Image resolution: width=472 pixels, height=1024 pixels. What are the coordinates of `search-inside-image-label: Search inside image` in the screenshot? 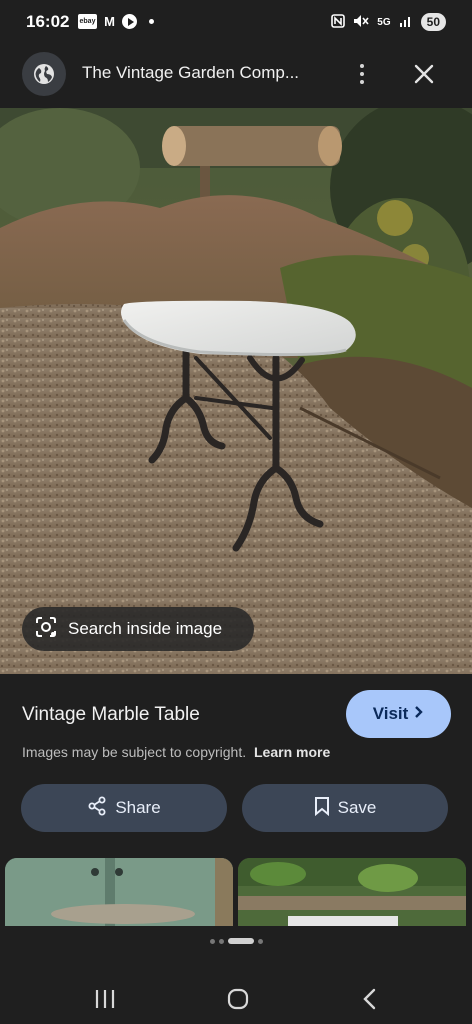 It's located at (145, 628).